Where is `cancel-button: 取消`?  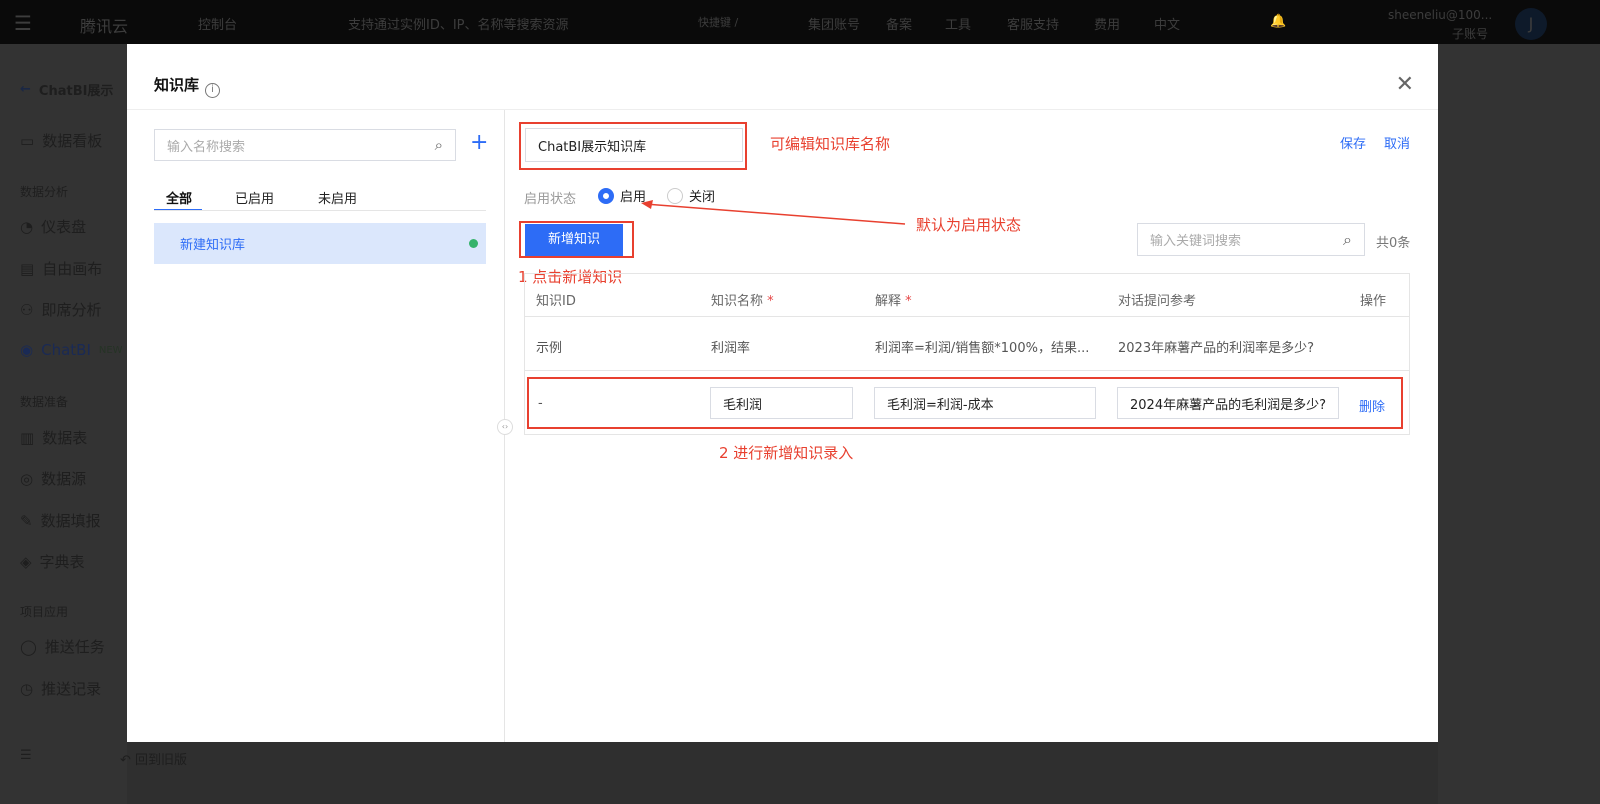
cancel-button: 取消 is located at coordinates (1397, 142).